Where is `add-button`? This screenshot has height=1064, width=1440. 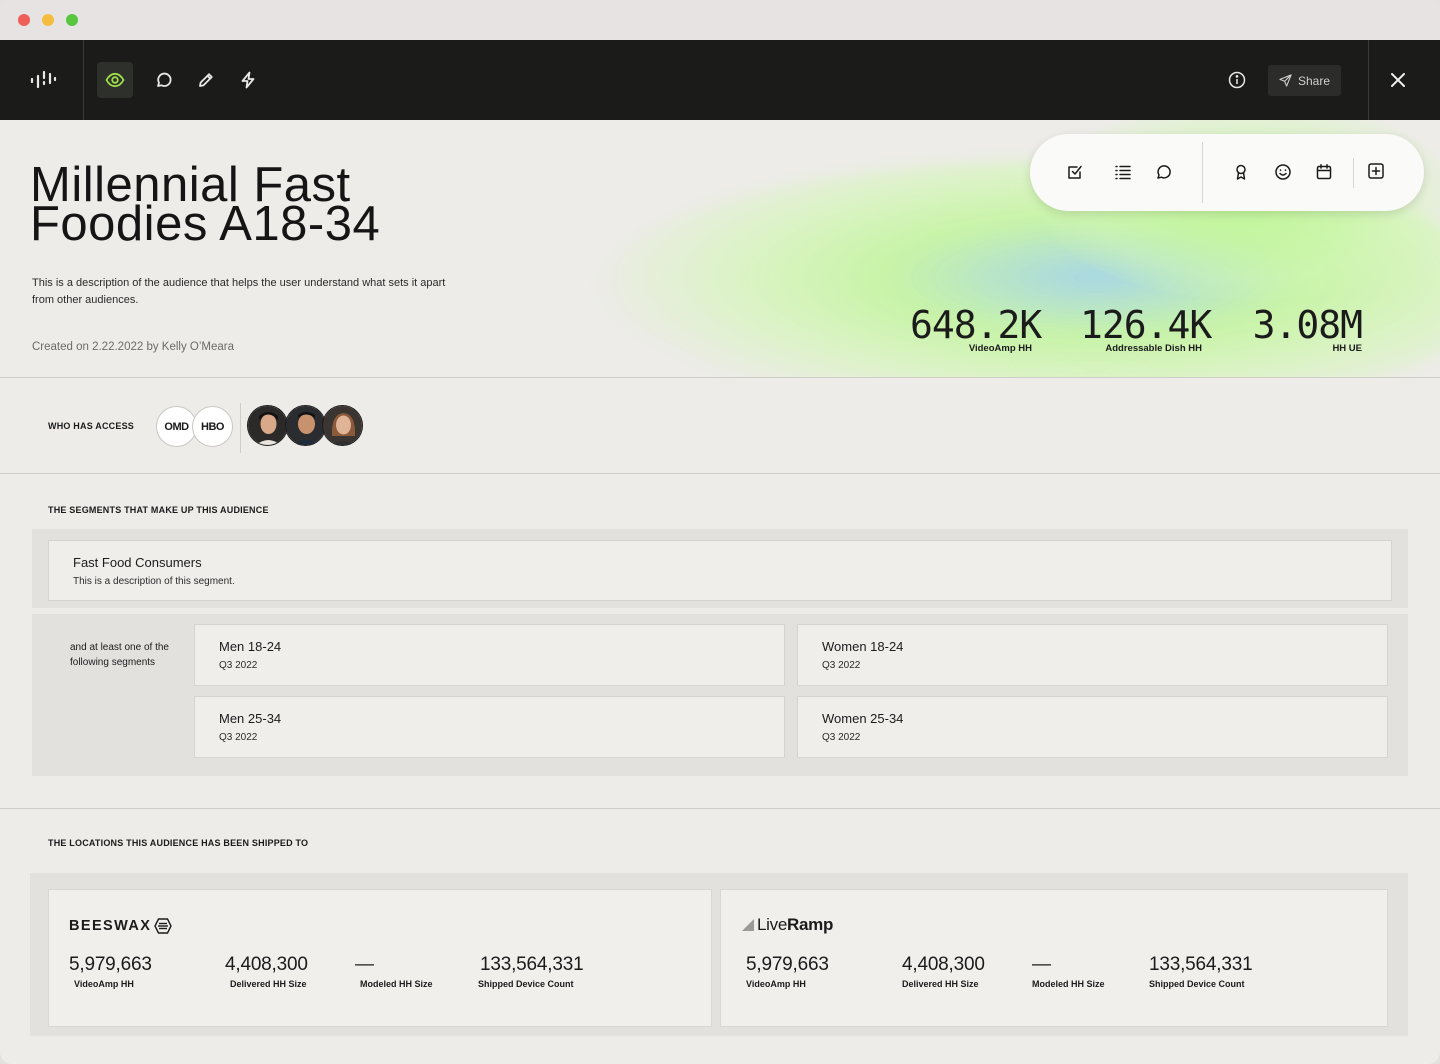 add-button is located at coordinates (1376, 171).